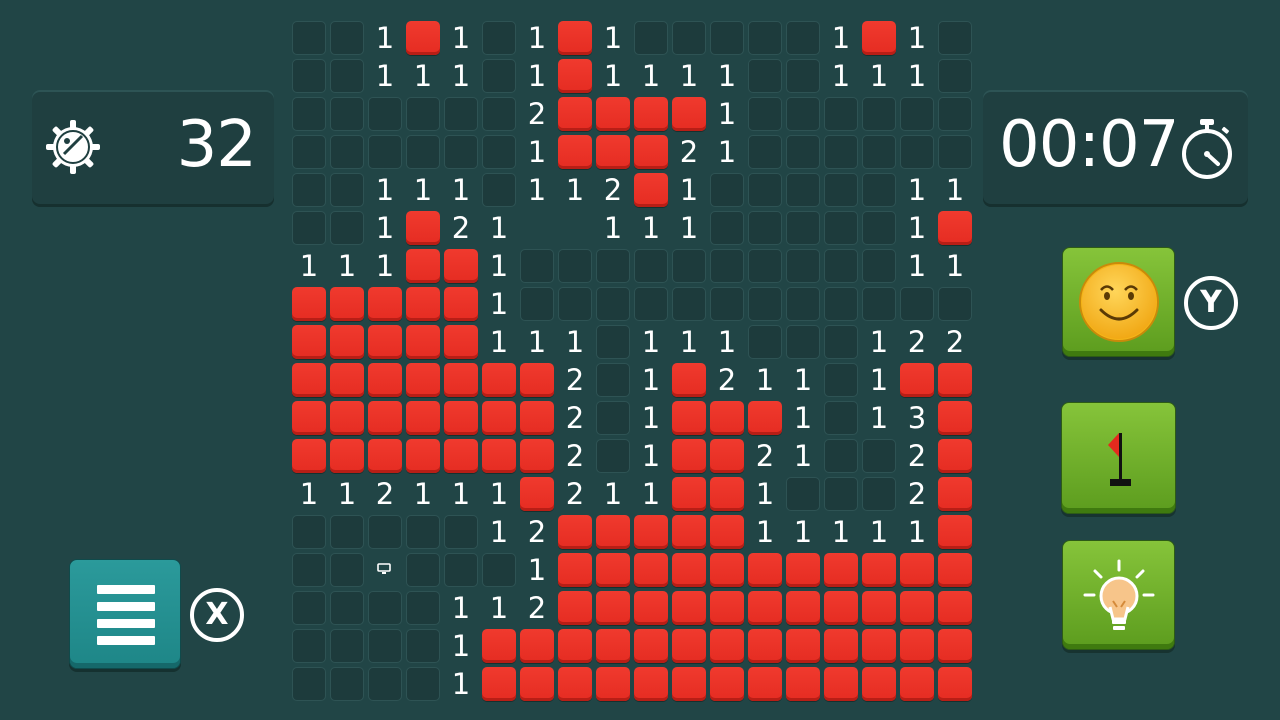  What do you see at coordinates (125, 614) in the screenshot?
I see `menu-button` at bounding box center [125, 614].